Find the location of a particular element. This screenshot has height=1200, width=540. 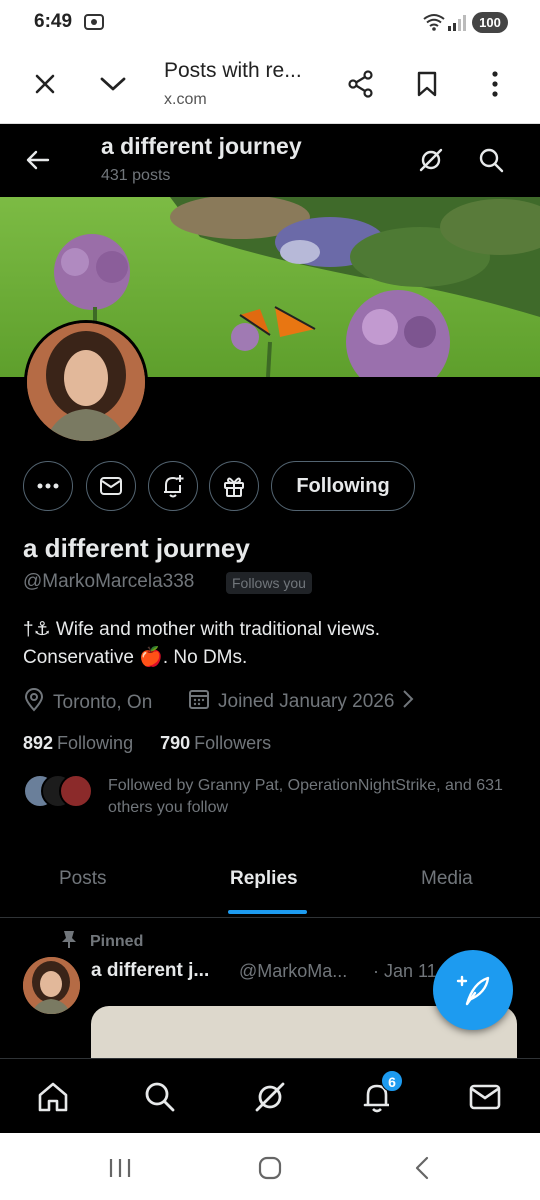

gift-icon is located at coordinates (234, 486).